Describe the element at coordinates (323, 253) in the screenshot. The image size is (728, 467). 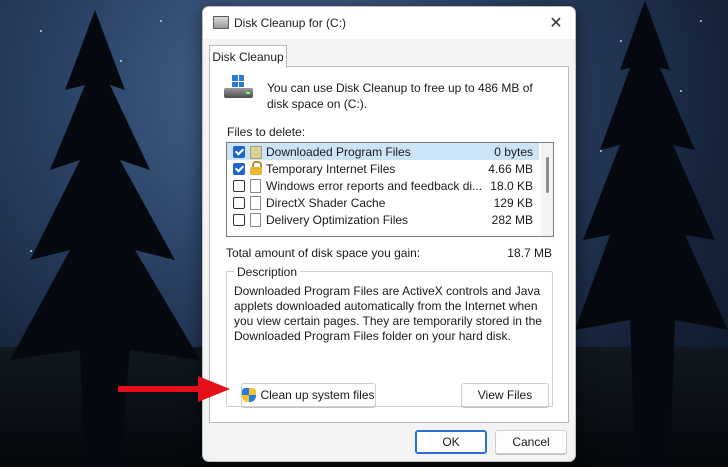
I see `total-space-label: Total amount of disk space you gain:` at that location.